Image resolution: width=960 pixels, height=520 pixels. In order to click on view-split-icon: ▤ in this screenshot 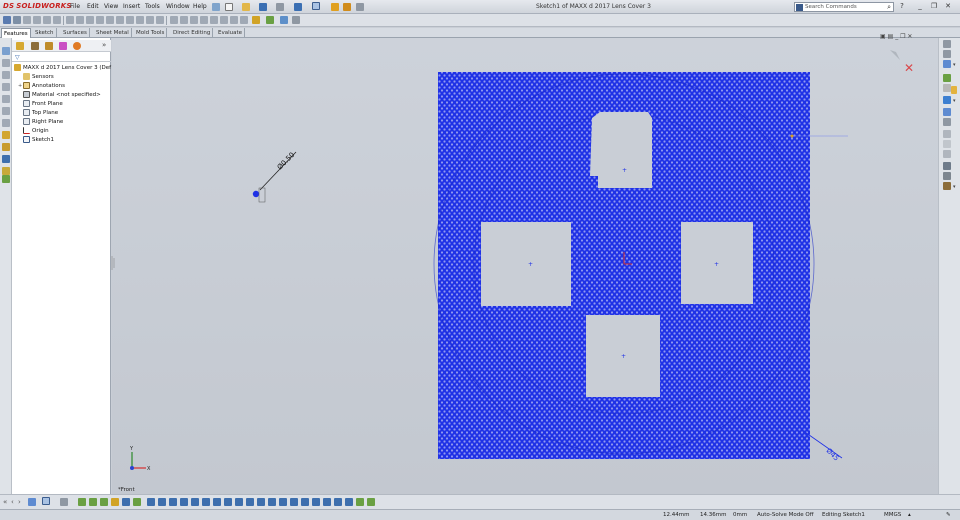, I will do `click(891, 36)`.